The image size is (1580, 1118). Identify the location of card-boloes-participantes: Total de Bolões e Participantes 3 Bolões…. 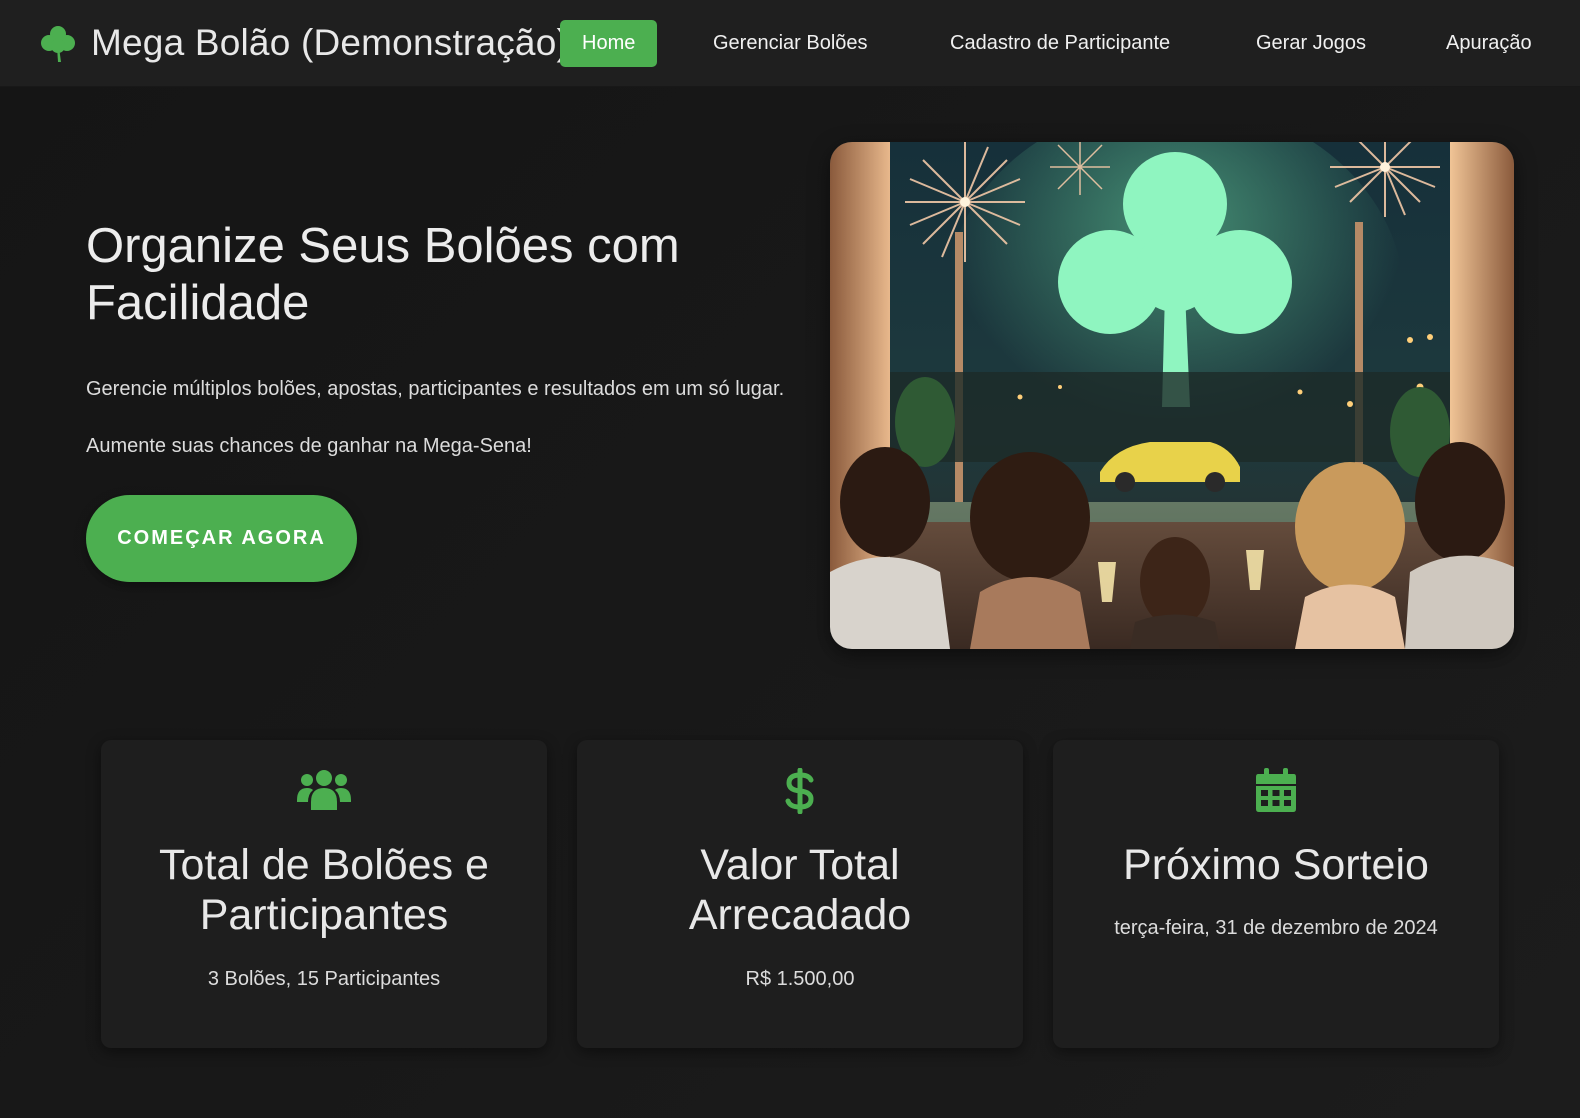
(324, 894).